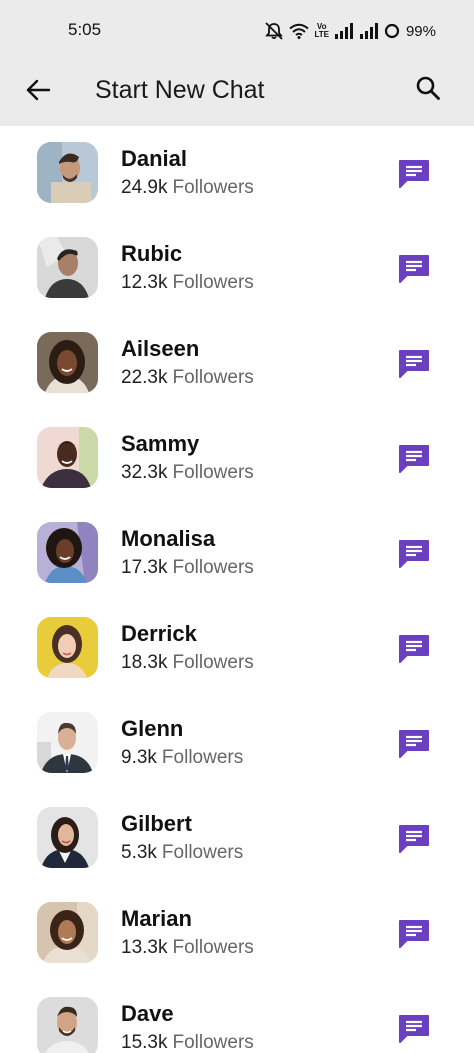 Image resolution: width=474 pixels, height=1053 pixels. Describe the element at coordinates (274, 31) in the screenshot. I see `mute-bell-icon` at that location.